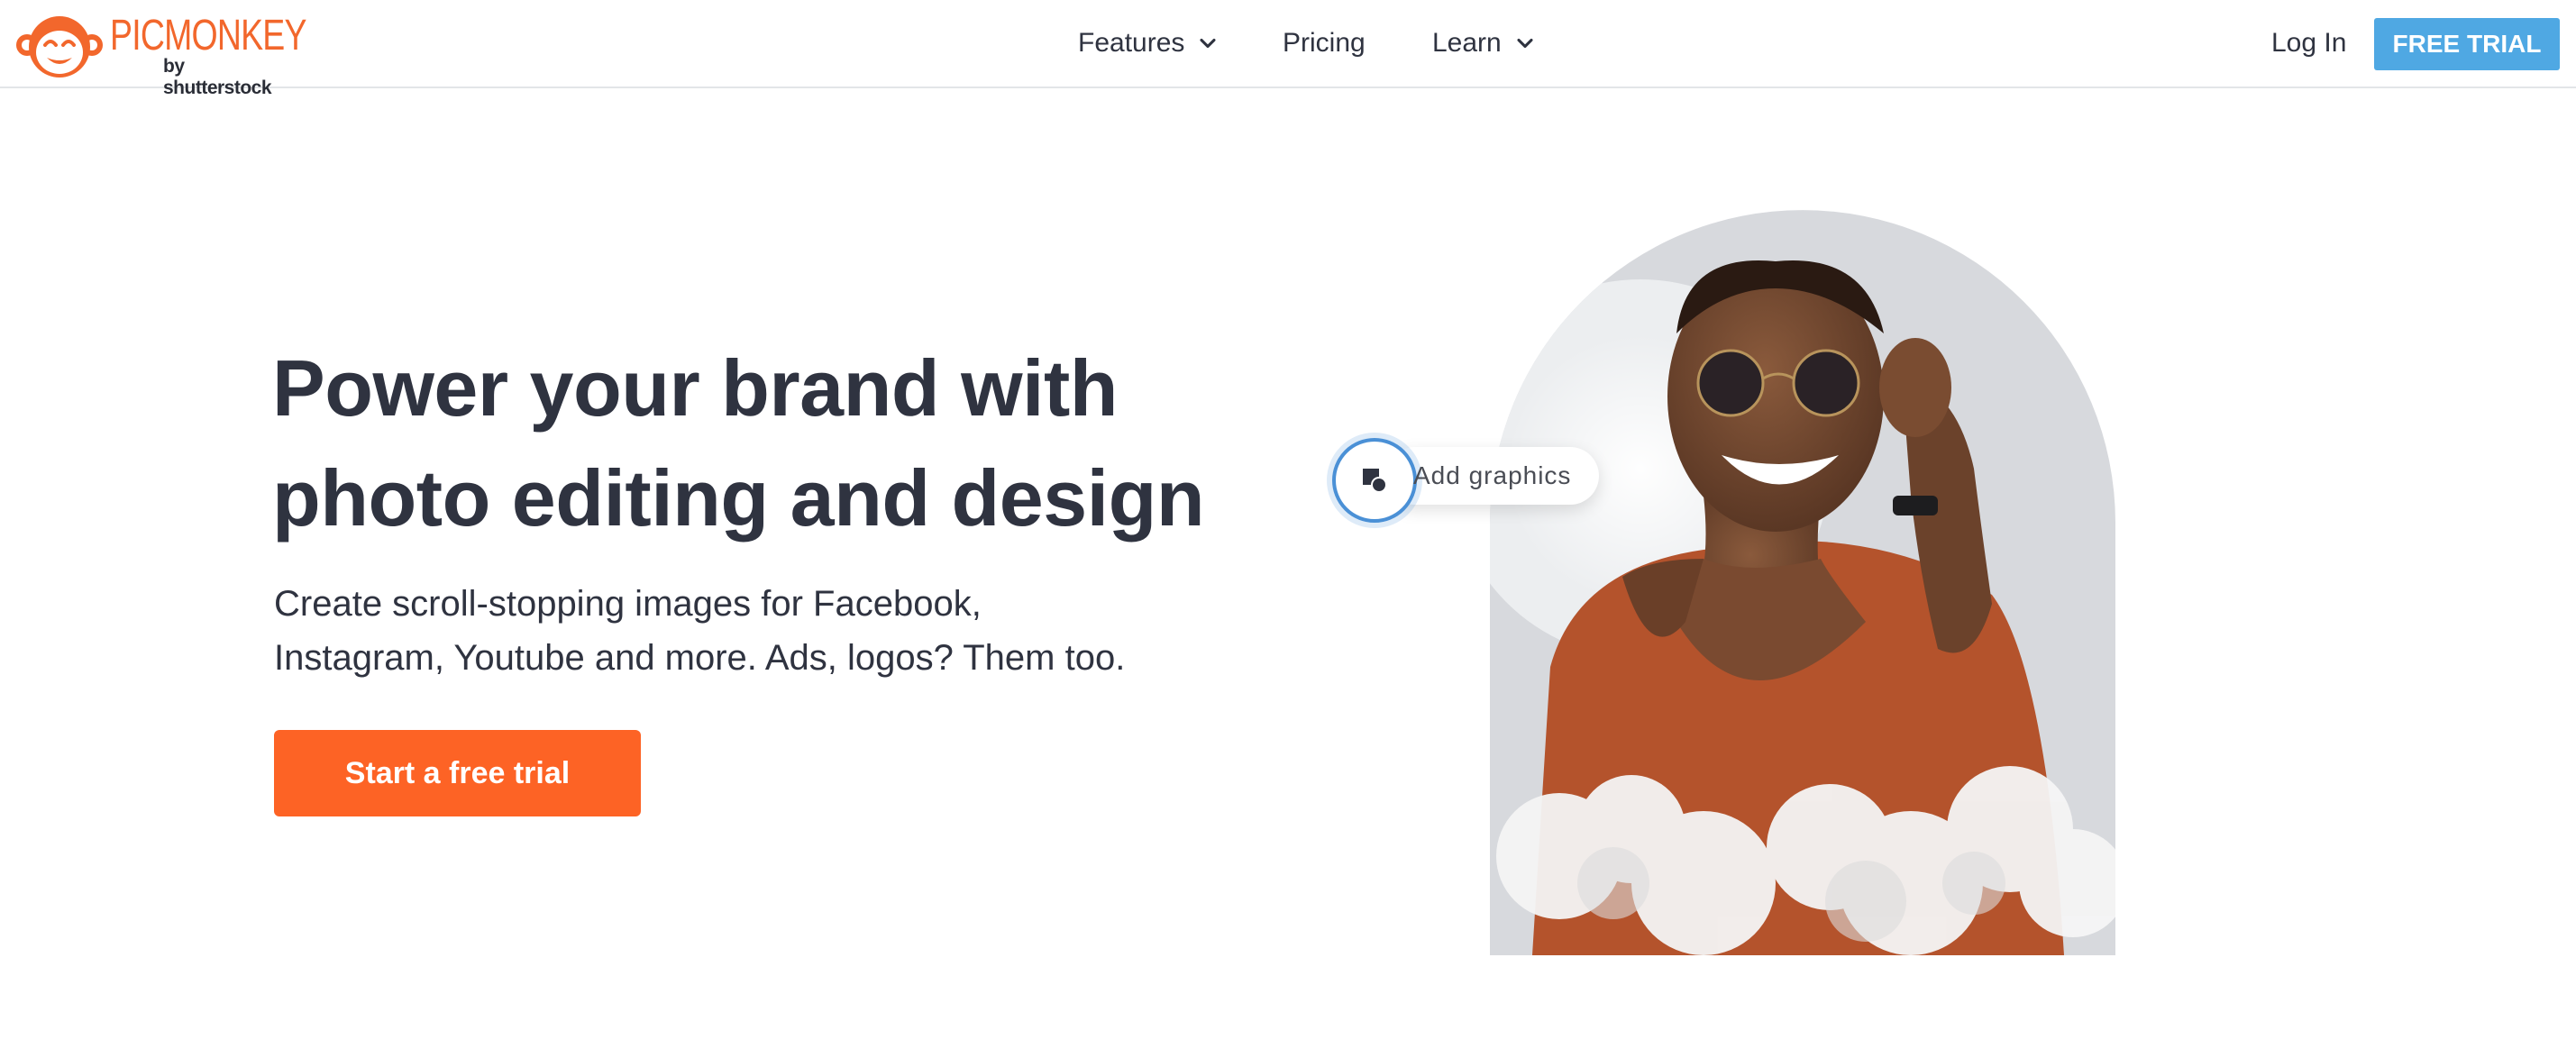  What do you see at coordinates (59, 47) in the screenshot?
I see `monkey-logo-icon` at bounding box center [59, 47].